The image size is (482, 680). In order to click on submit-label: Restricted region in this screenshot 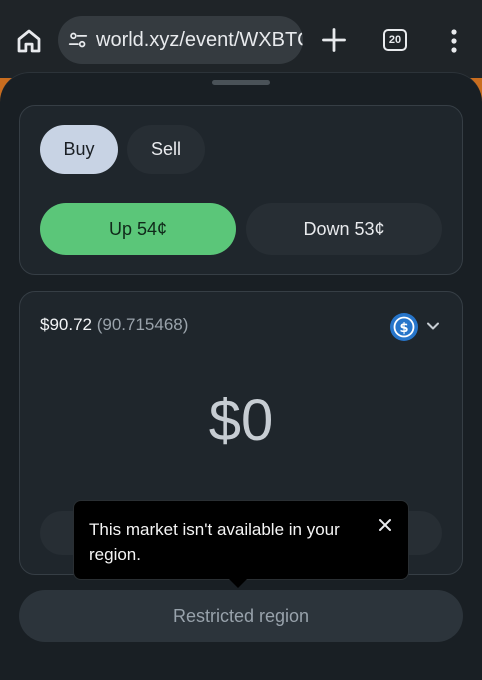, I will do `click(241, 615)`.